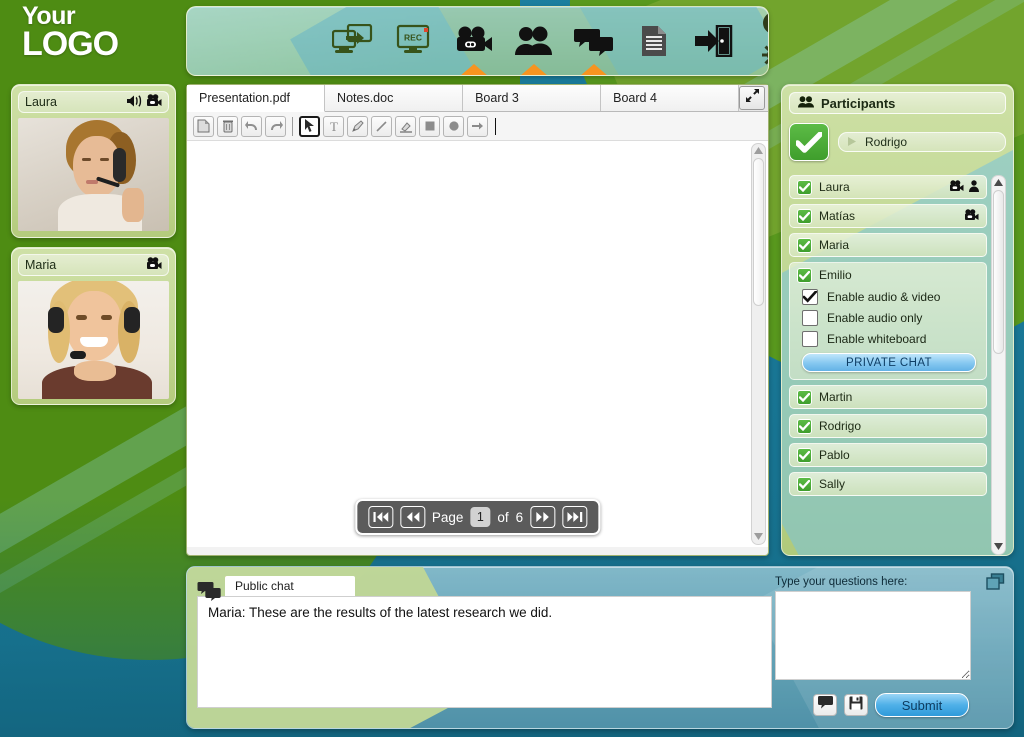  I want to click on participants-button, so click(534, 45).